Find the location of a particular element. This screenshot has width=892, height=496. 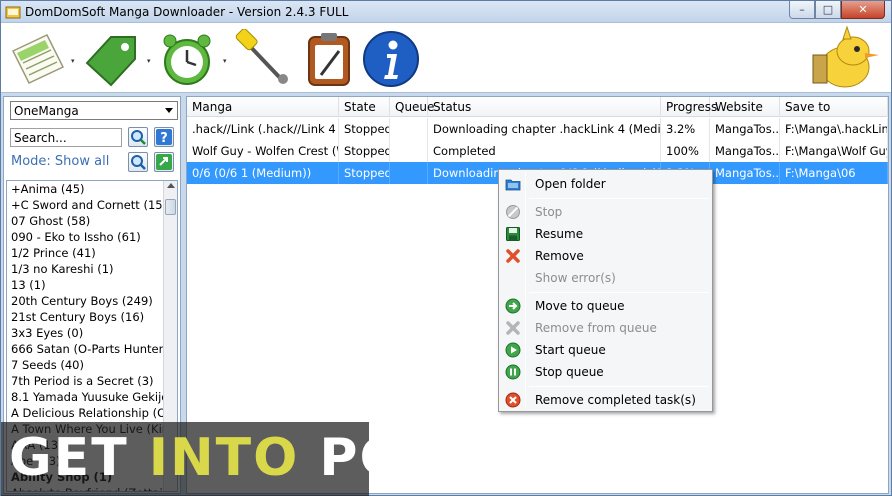

chevron-down-icon is located at coordinates (169, 110).